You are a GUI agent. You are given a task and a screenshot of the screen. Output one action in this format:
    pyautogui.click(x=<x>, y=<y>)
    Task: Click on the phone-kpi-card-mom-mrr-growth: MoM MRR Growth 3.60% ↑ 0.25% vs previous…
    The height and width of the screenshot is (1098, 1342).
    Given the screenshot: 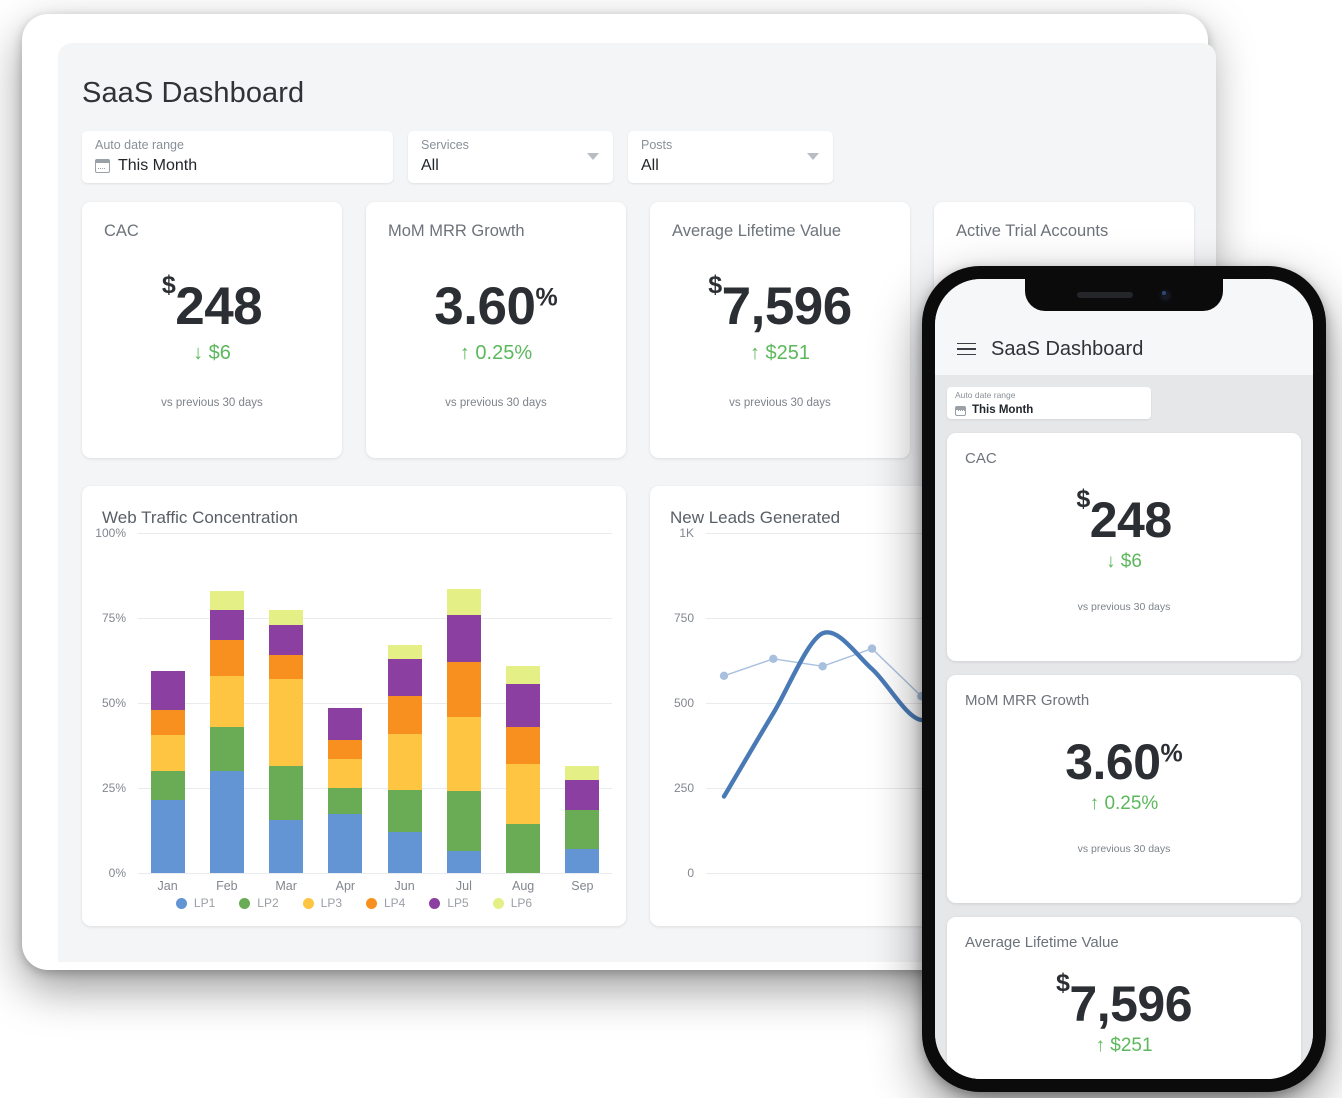 What is the action you would take?
    pyautogui.click(x=1124, y=789)
    